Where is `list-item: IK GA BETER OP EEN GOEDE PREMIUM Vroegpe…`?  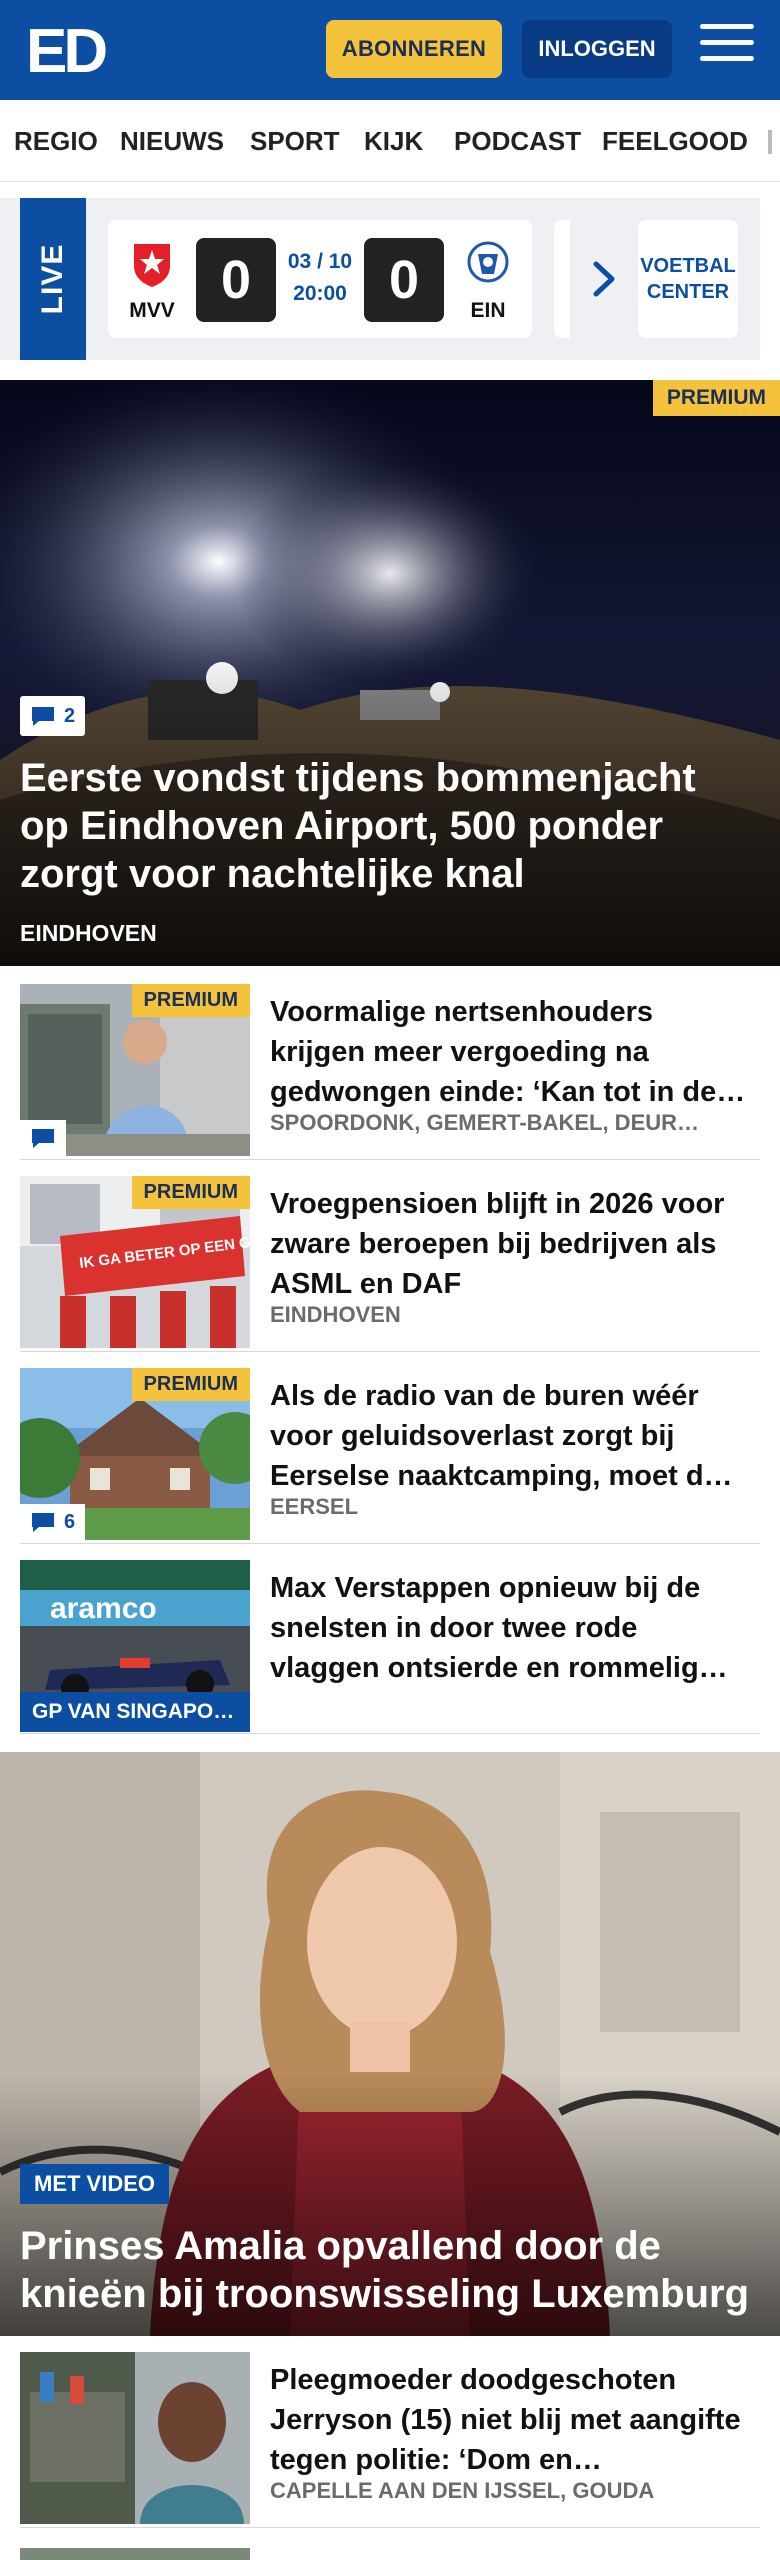 list-item: IK GA BETER OP EEN GOEDE PREMIUM Vroegpe… is located at coordinates (390, 1264).